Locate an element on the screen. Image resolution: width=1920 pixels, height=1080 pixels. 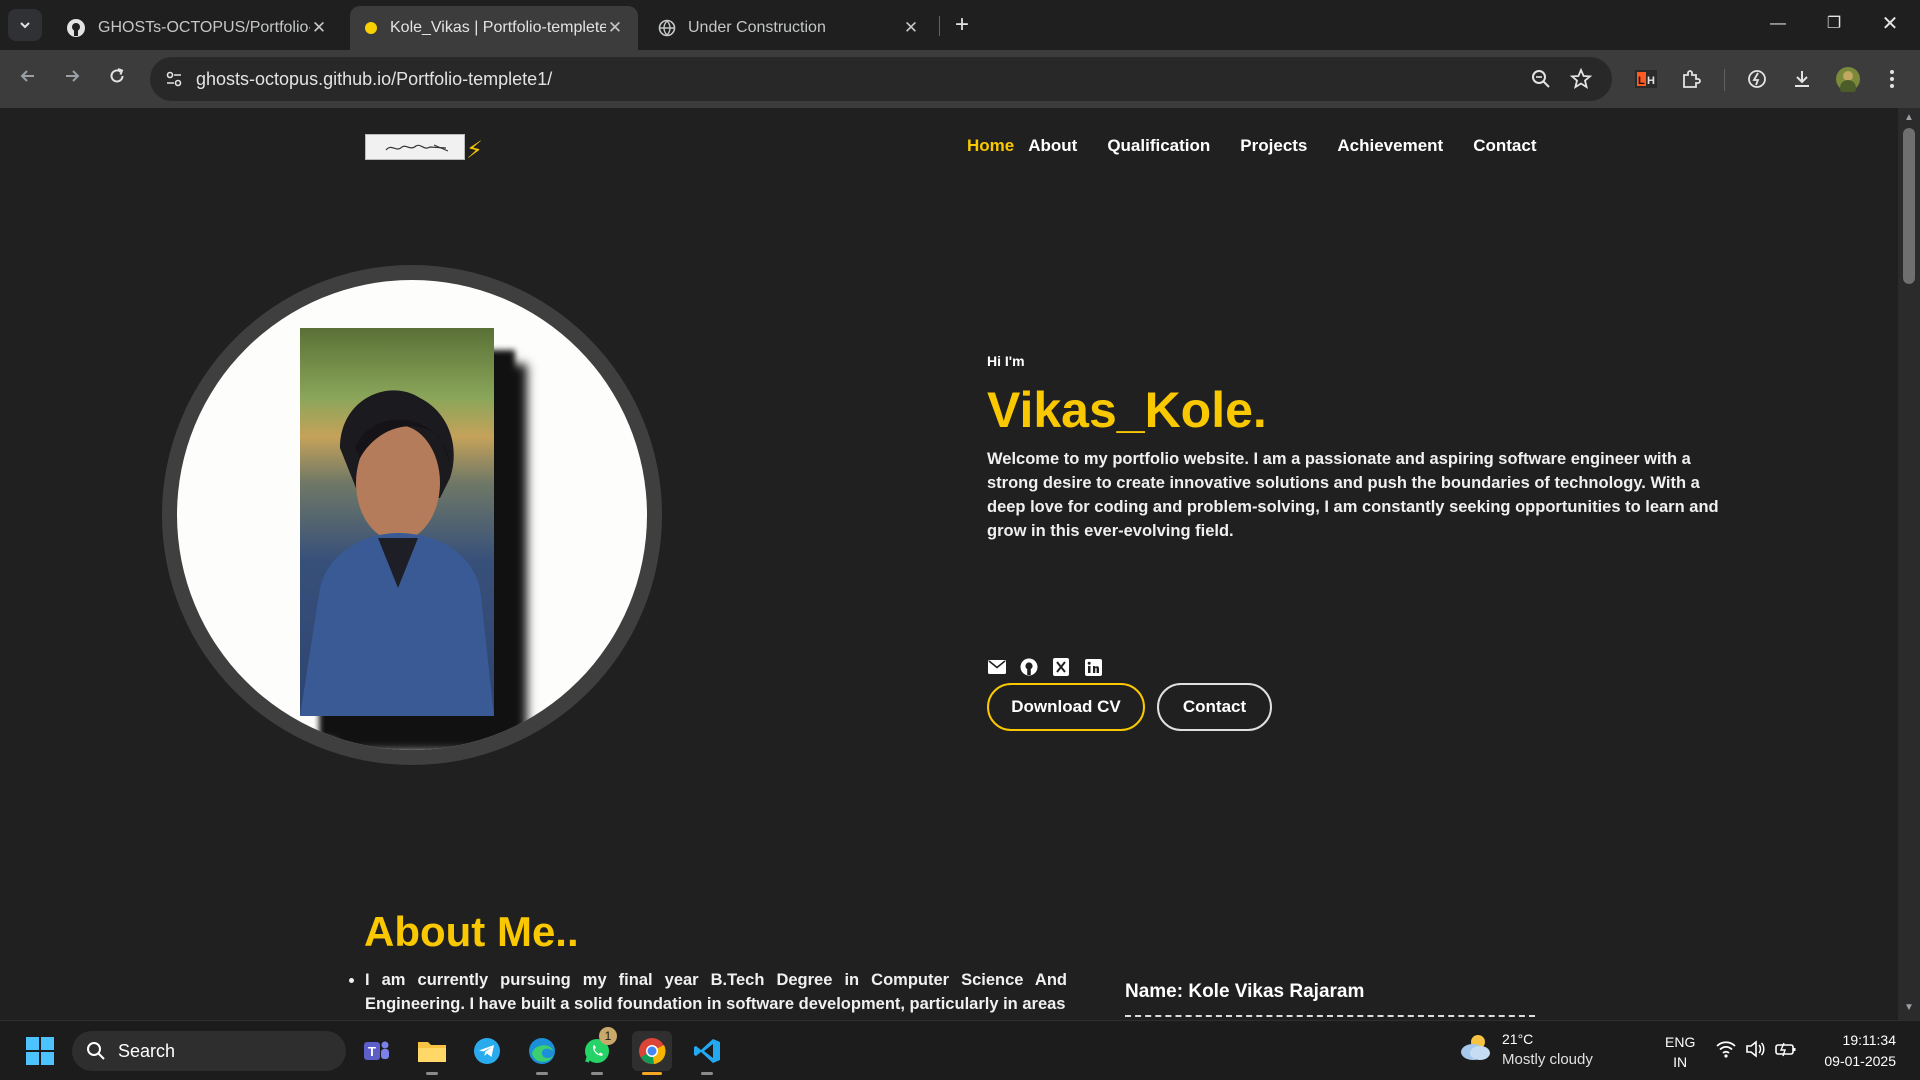
profile-avatar is located at coordinates (1848, 79).